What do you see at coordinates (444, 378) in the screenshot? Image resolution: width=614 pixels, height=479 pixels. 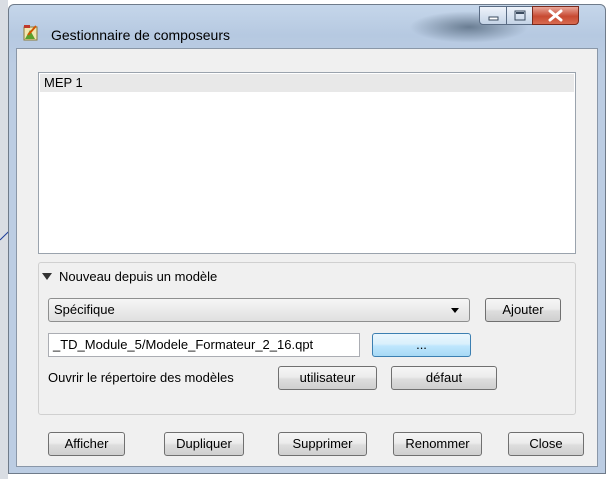 I see `default-templates-button: défaut` at bounding box center [444, 378].